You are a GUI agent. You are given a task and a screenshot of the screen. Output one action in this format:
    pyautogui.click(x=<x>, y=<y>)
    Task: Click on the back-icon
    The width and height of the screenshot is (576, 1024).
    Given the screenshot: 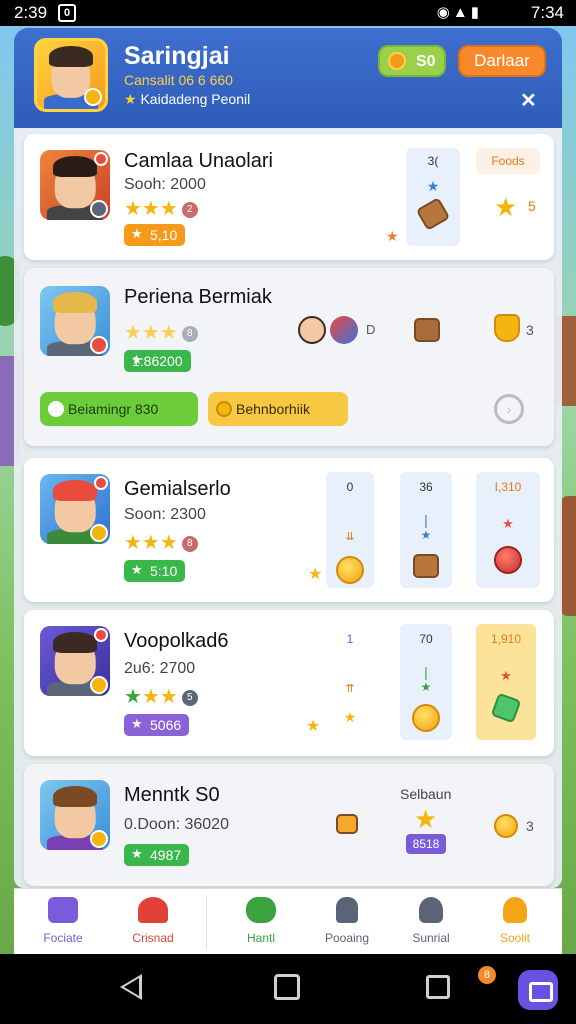 What is the action you would take?
    pyautogui.click(x=131, y=987)
    